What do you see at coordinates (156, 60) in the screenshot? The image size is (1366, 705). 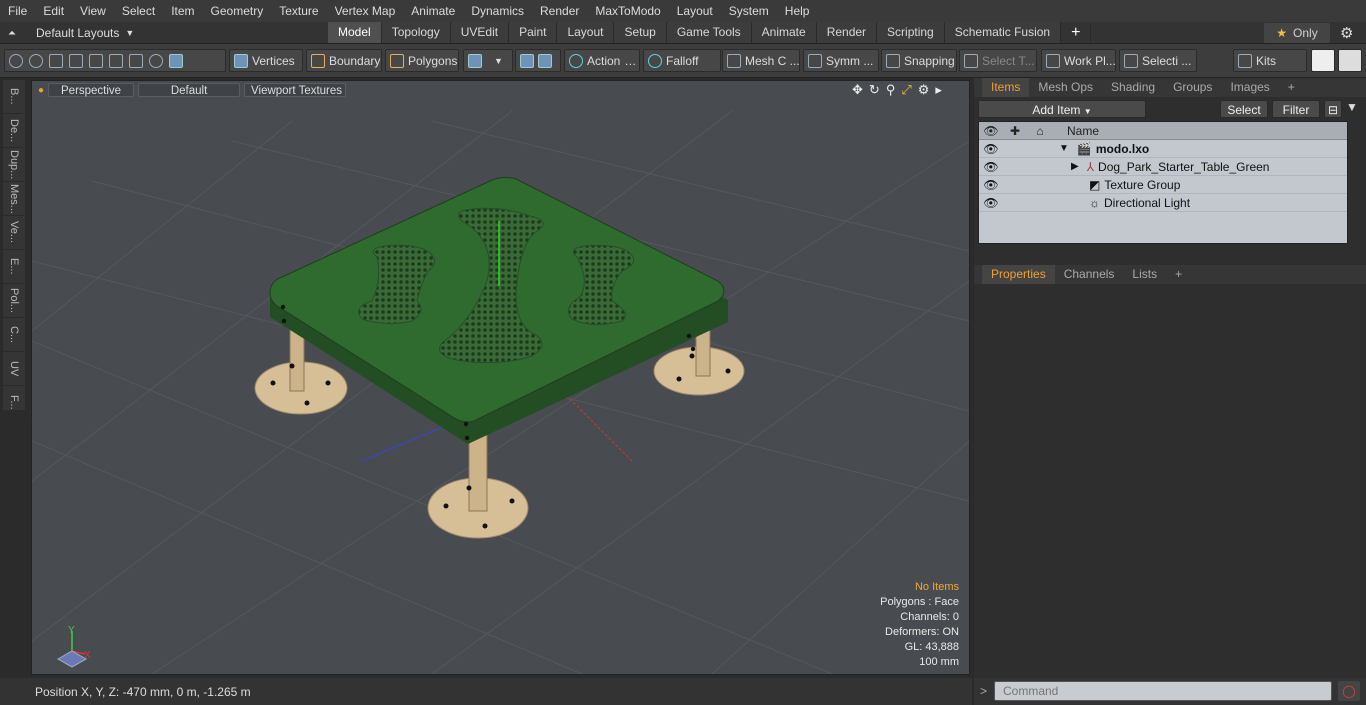 I see `clock-icon` at bounding box center [156, 60].